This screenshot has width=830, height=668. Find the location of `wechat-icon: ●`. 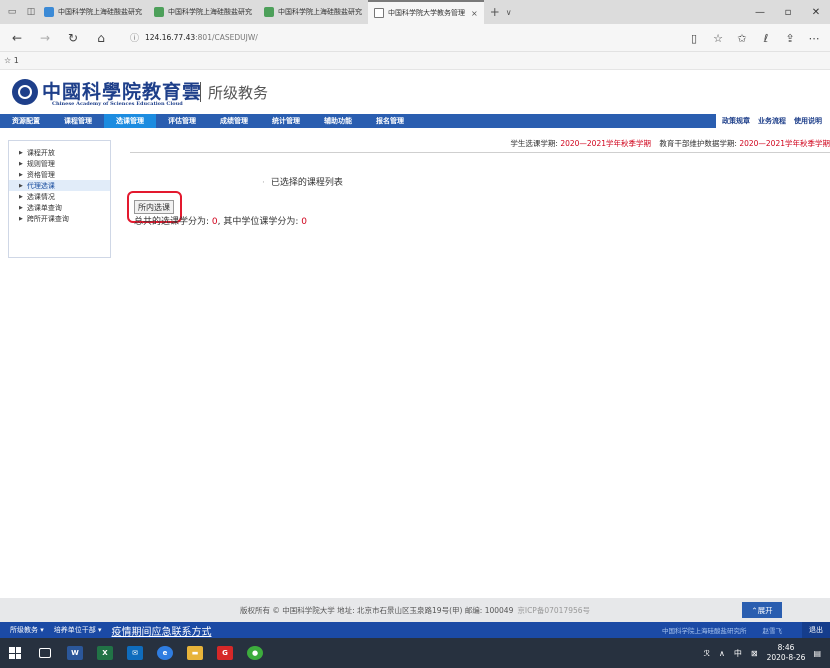

wechat-icon: ● is located at coordinates (255, 653).